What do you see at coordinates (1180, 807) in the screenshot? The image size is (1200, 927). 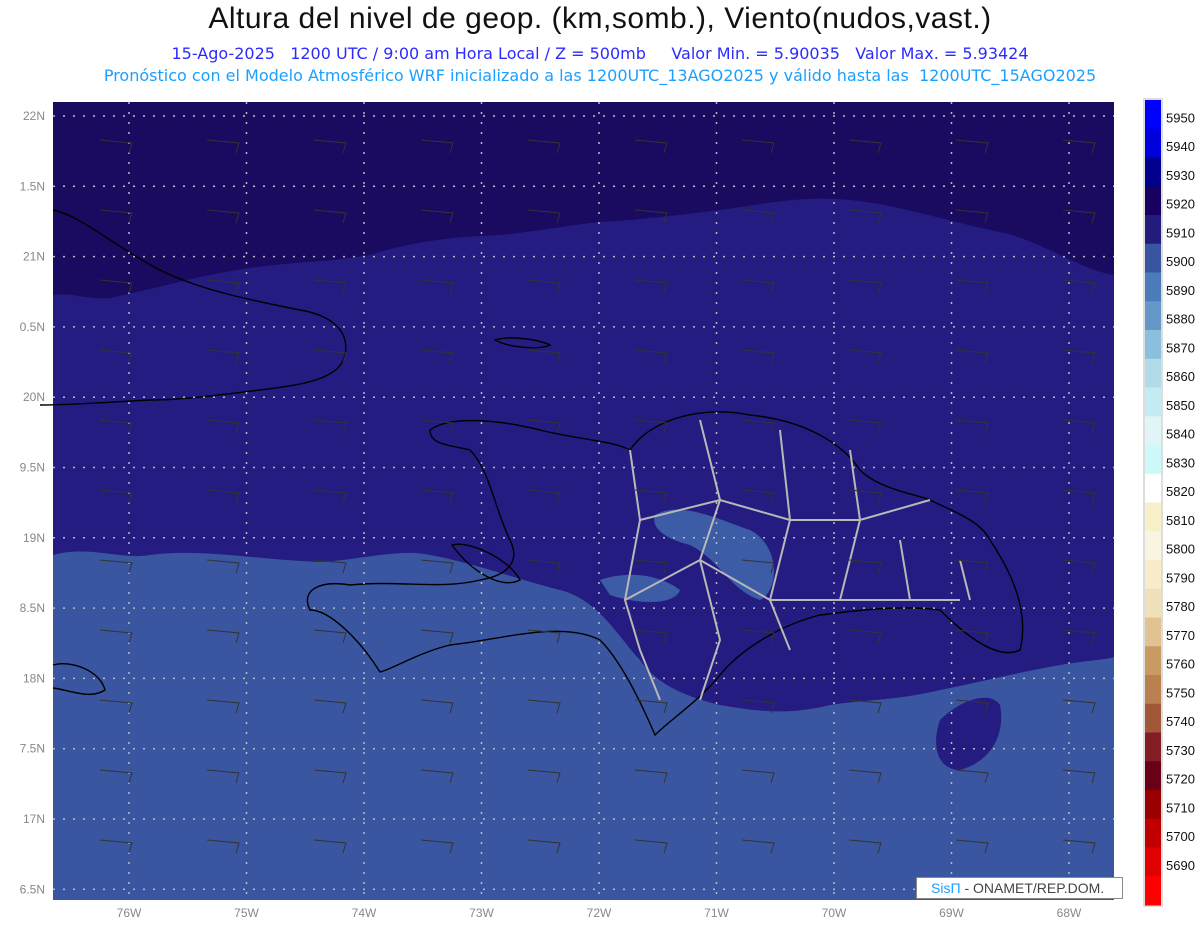 I see `colorbar-label: 5710` at bounding box center [1180, 807].